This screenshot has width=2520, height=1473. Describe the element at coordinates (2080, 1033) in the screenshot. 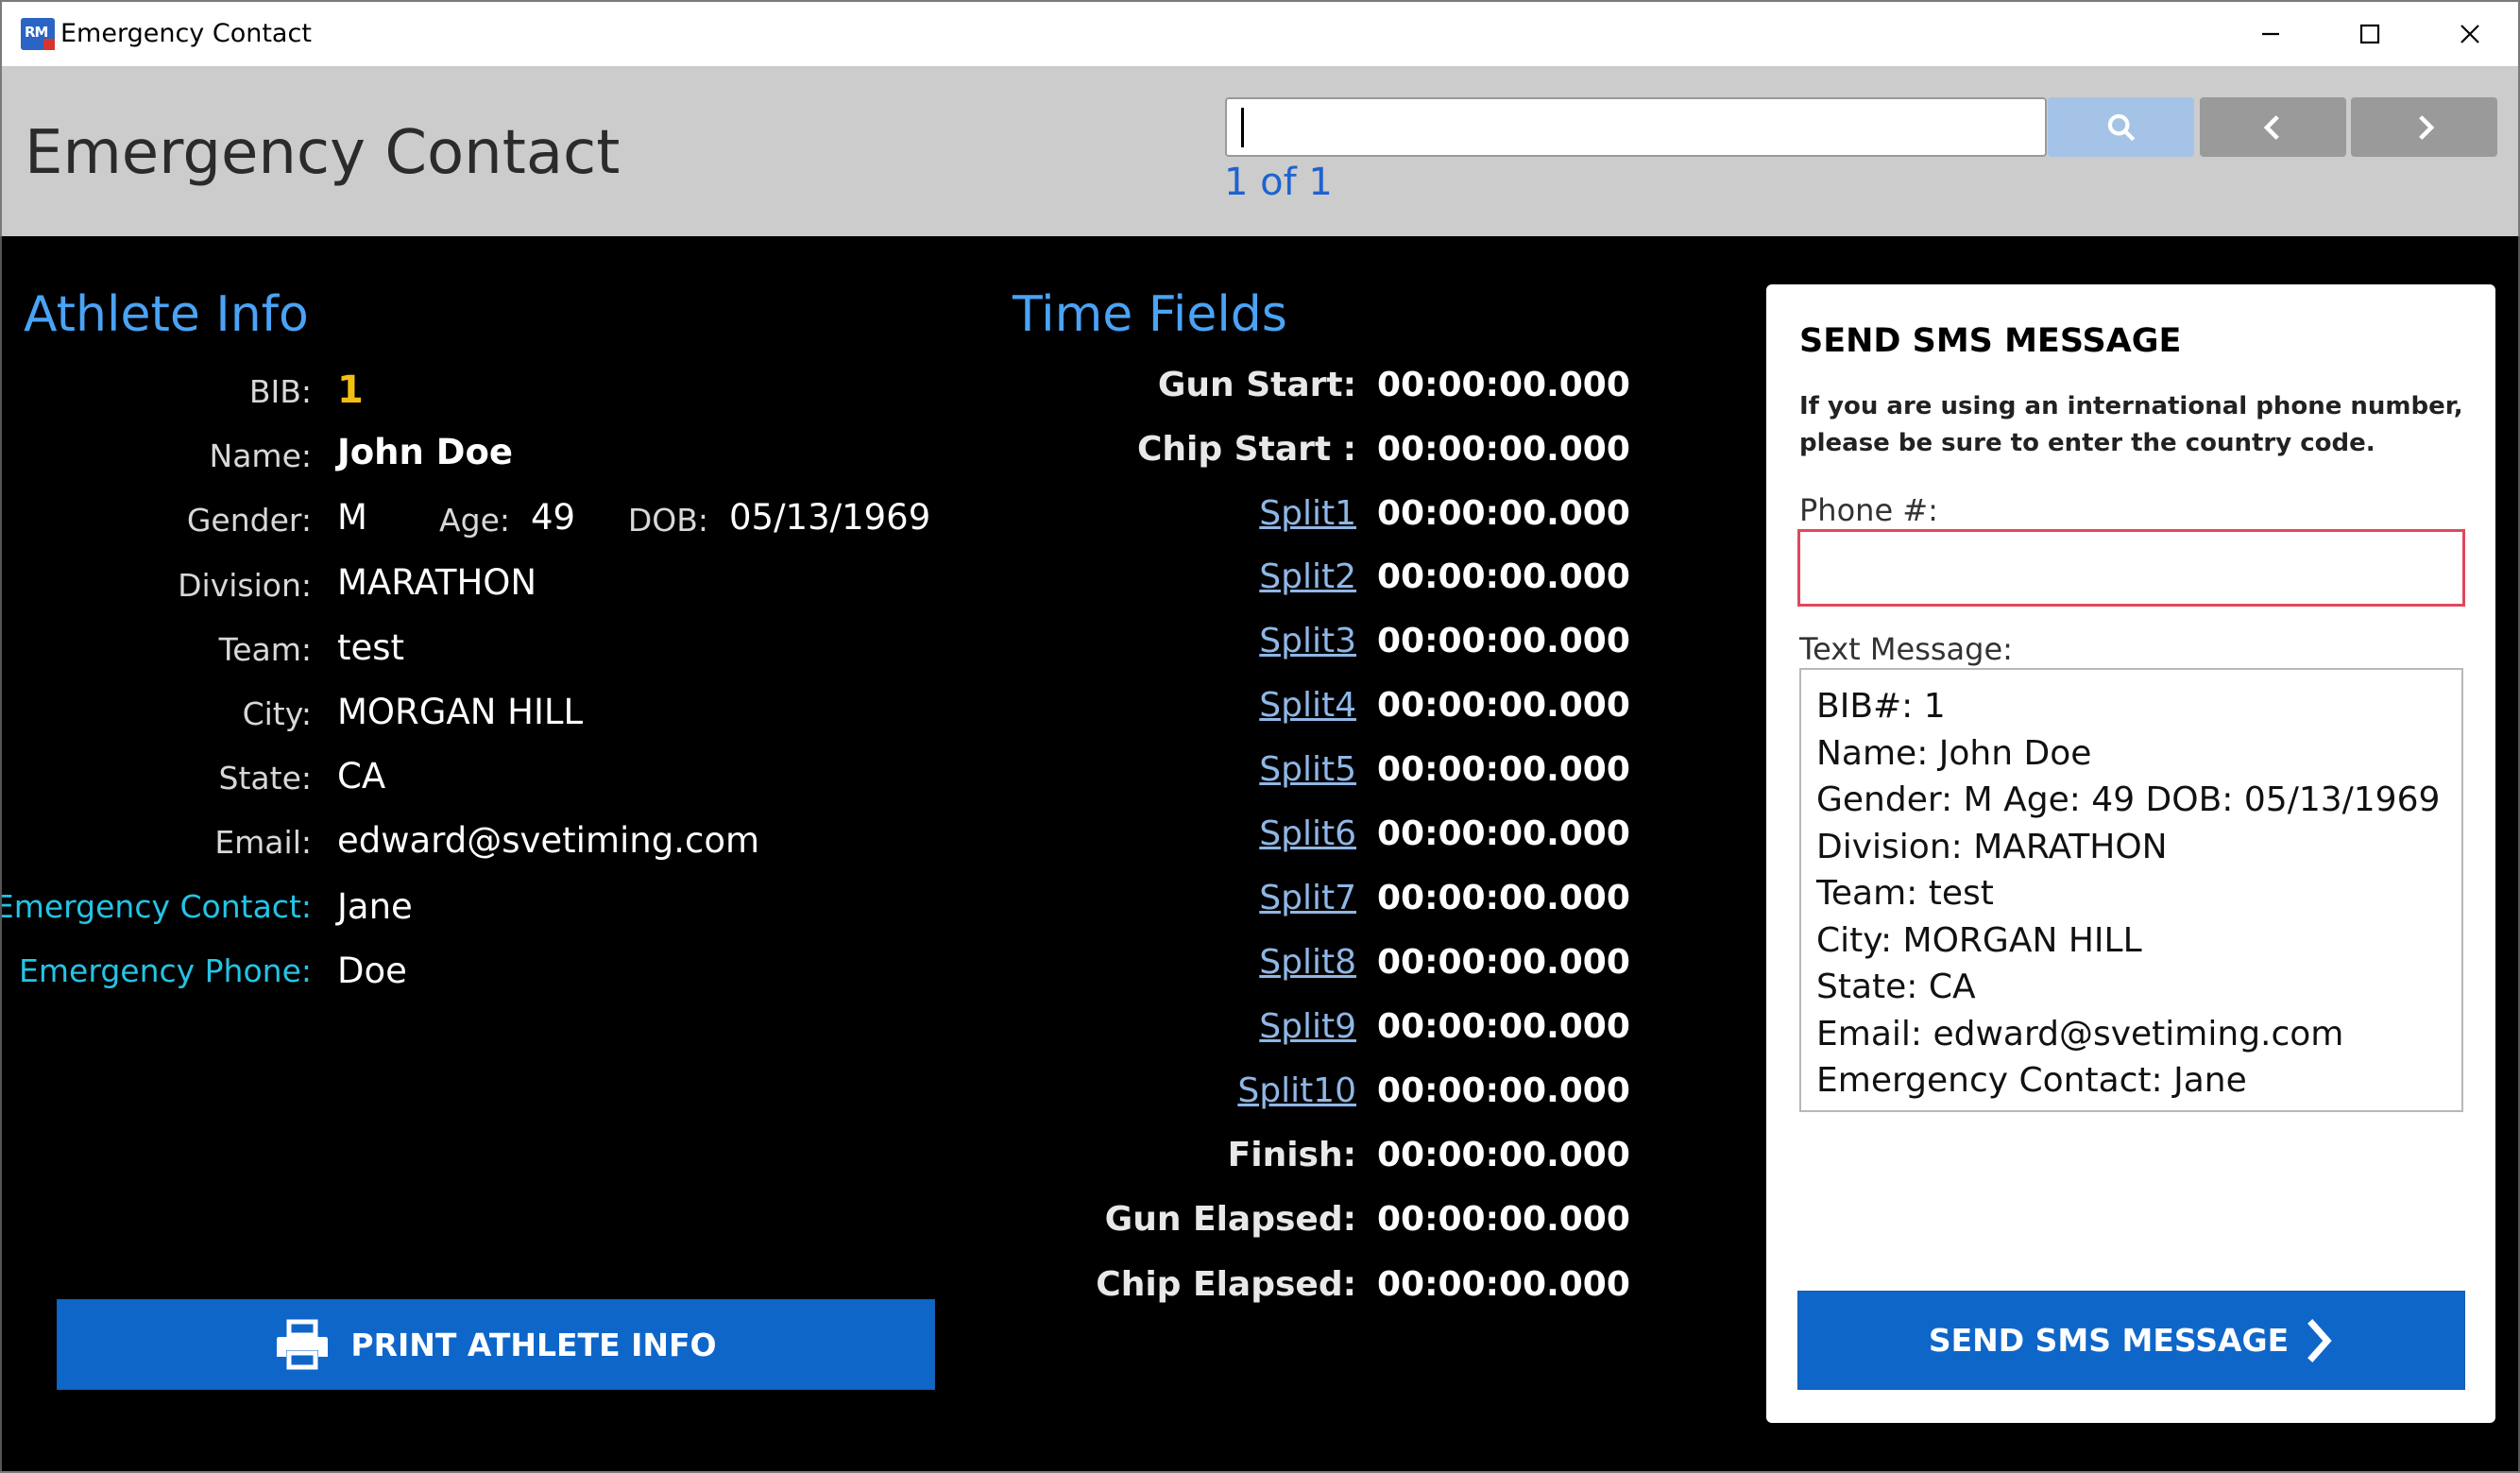

I see `message-line: Email: edward@svetiming.com` at that location.